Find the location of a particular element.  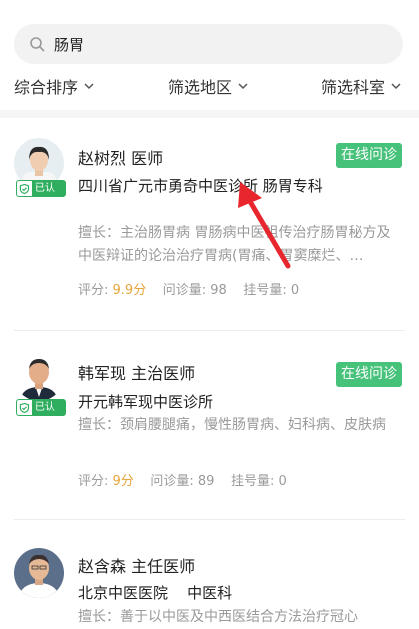

search-input is located at coordinates (214, 44).